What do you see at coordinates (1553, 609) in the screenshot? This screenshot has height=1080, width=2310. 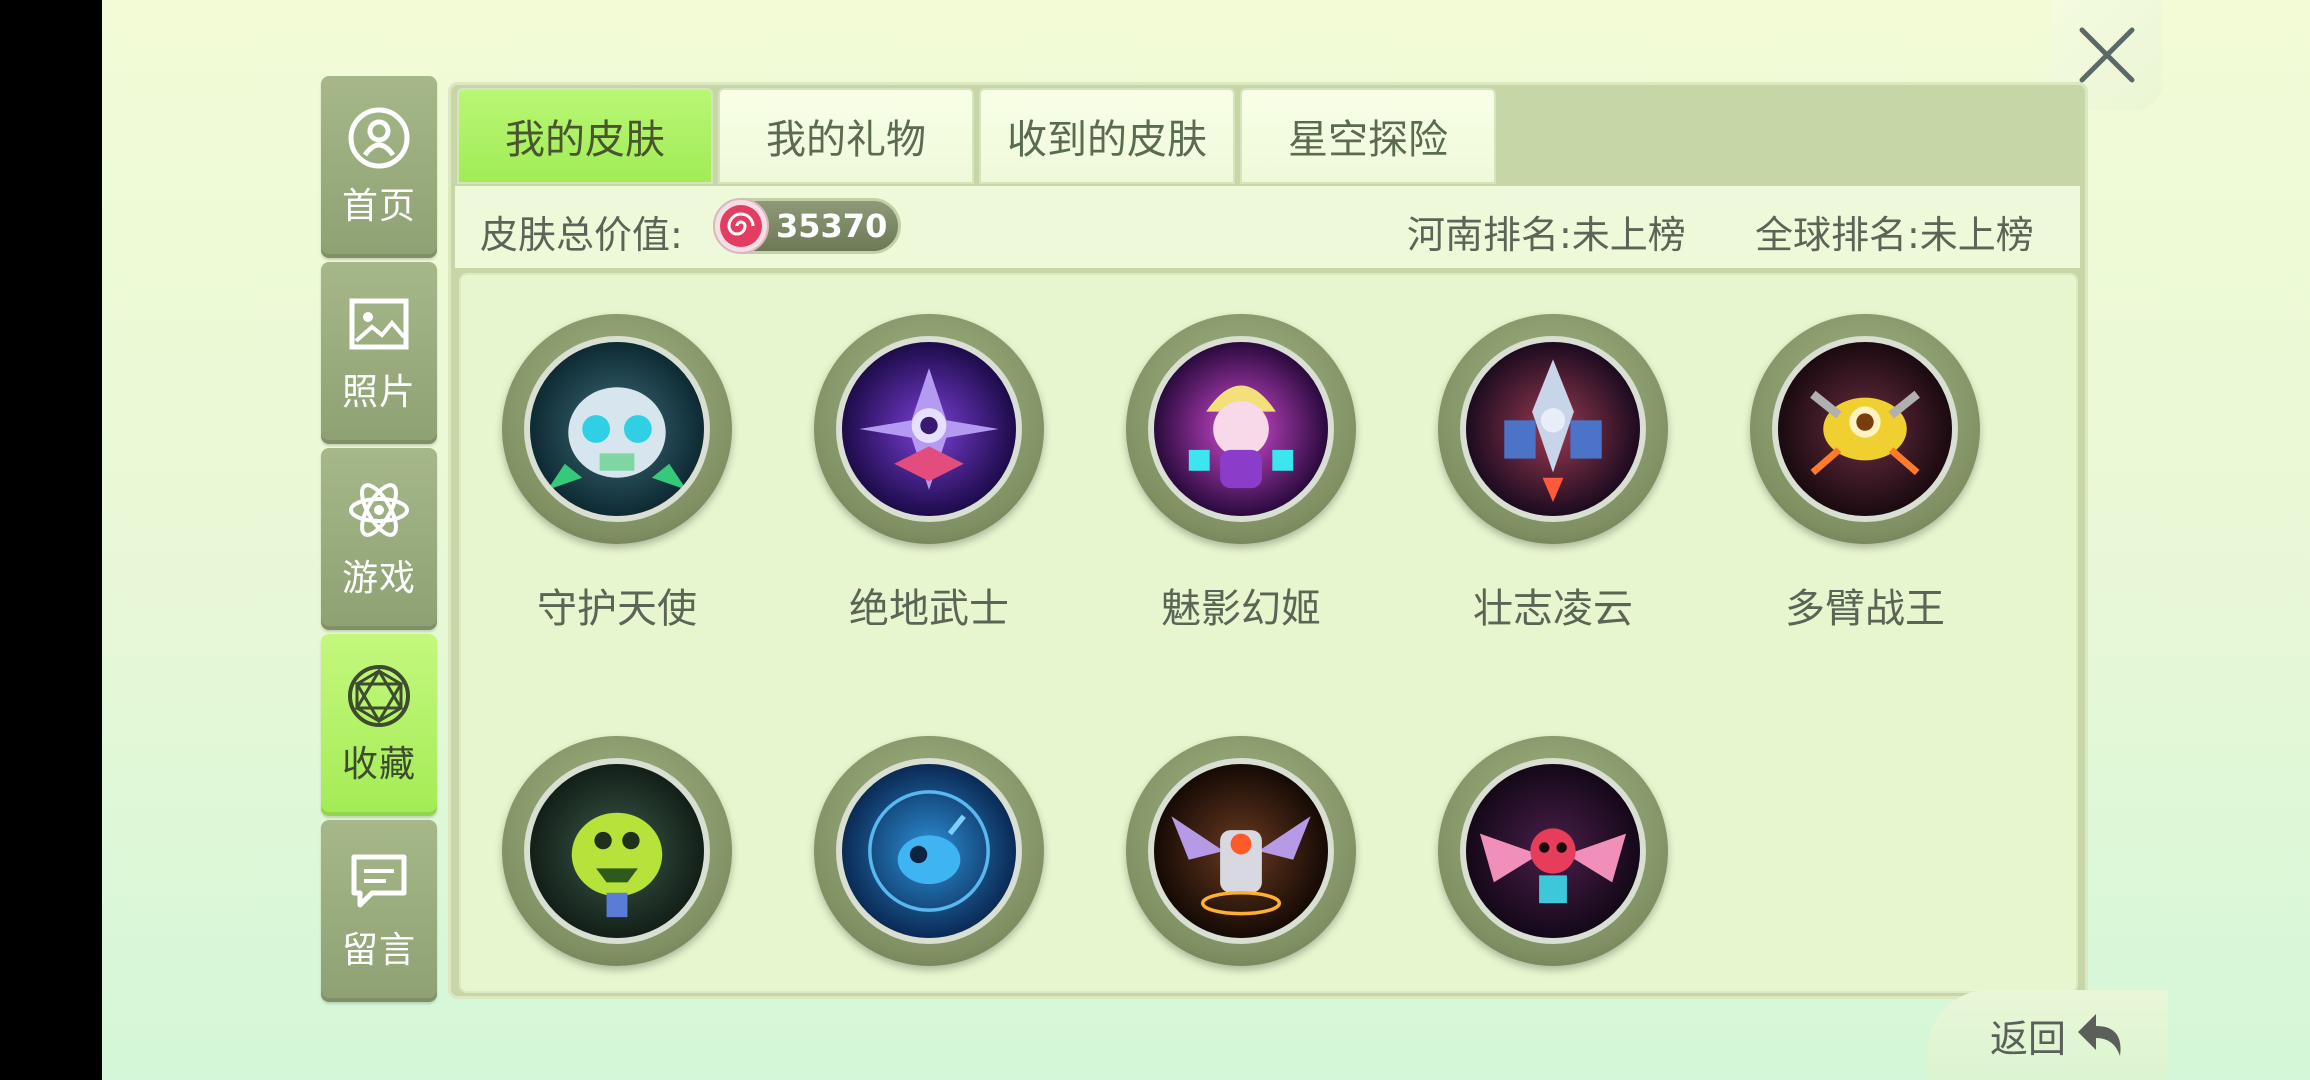 I see `skin-name: 壮志凌云` at bounding box center [1553, 609].